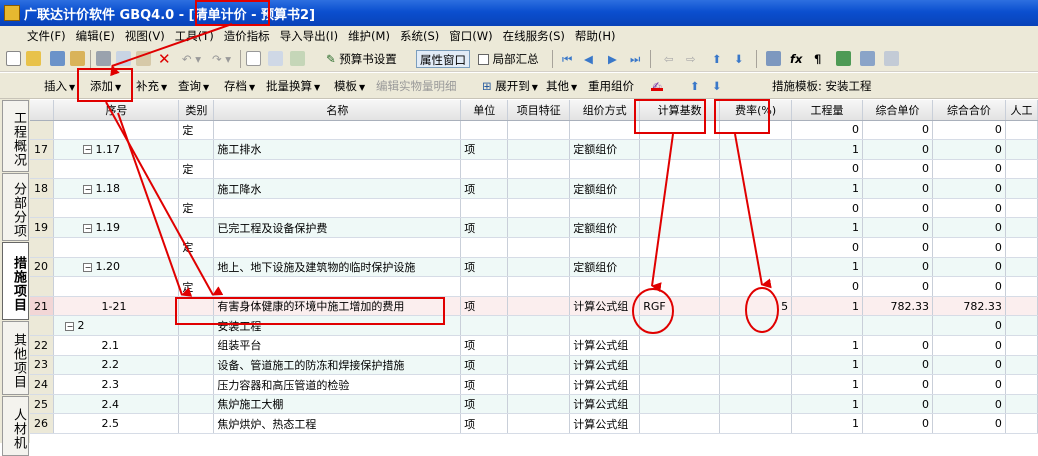 The image size is (1038, 456). Describe the element at coordinates (756, 306) in the screenshot. I see `cell-rate: 5` at that location.